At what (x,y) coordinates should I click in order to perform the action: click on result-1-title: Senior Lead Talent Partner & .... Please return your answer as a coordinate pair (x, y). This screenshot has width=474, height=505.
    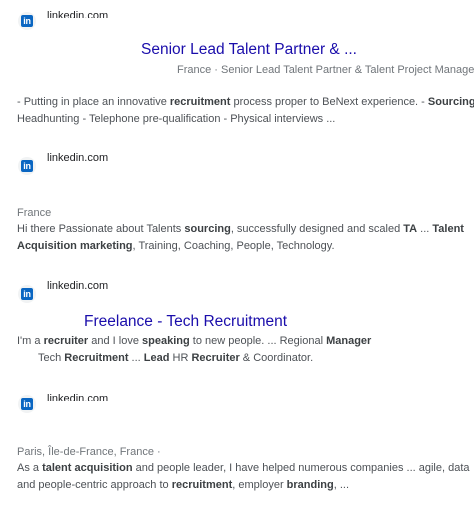
    Looking at the image, I should click on (249, 50).